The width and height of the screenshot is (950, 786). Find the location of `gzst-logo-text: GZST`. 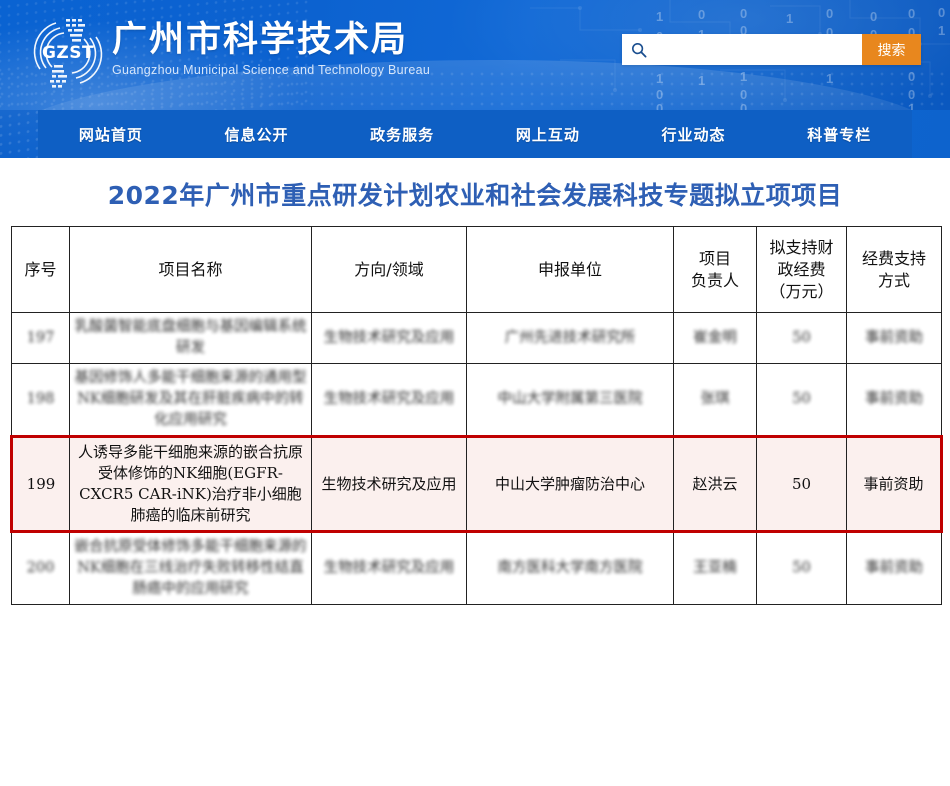

gzst-logo-text: GZST is located at coordinates (68, 53).